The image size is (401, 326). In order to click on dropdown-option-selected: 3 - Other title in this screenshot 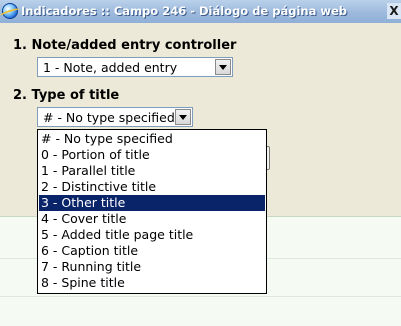, I will do `click(152, 203)`.